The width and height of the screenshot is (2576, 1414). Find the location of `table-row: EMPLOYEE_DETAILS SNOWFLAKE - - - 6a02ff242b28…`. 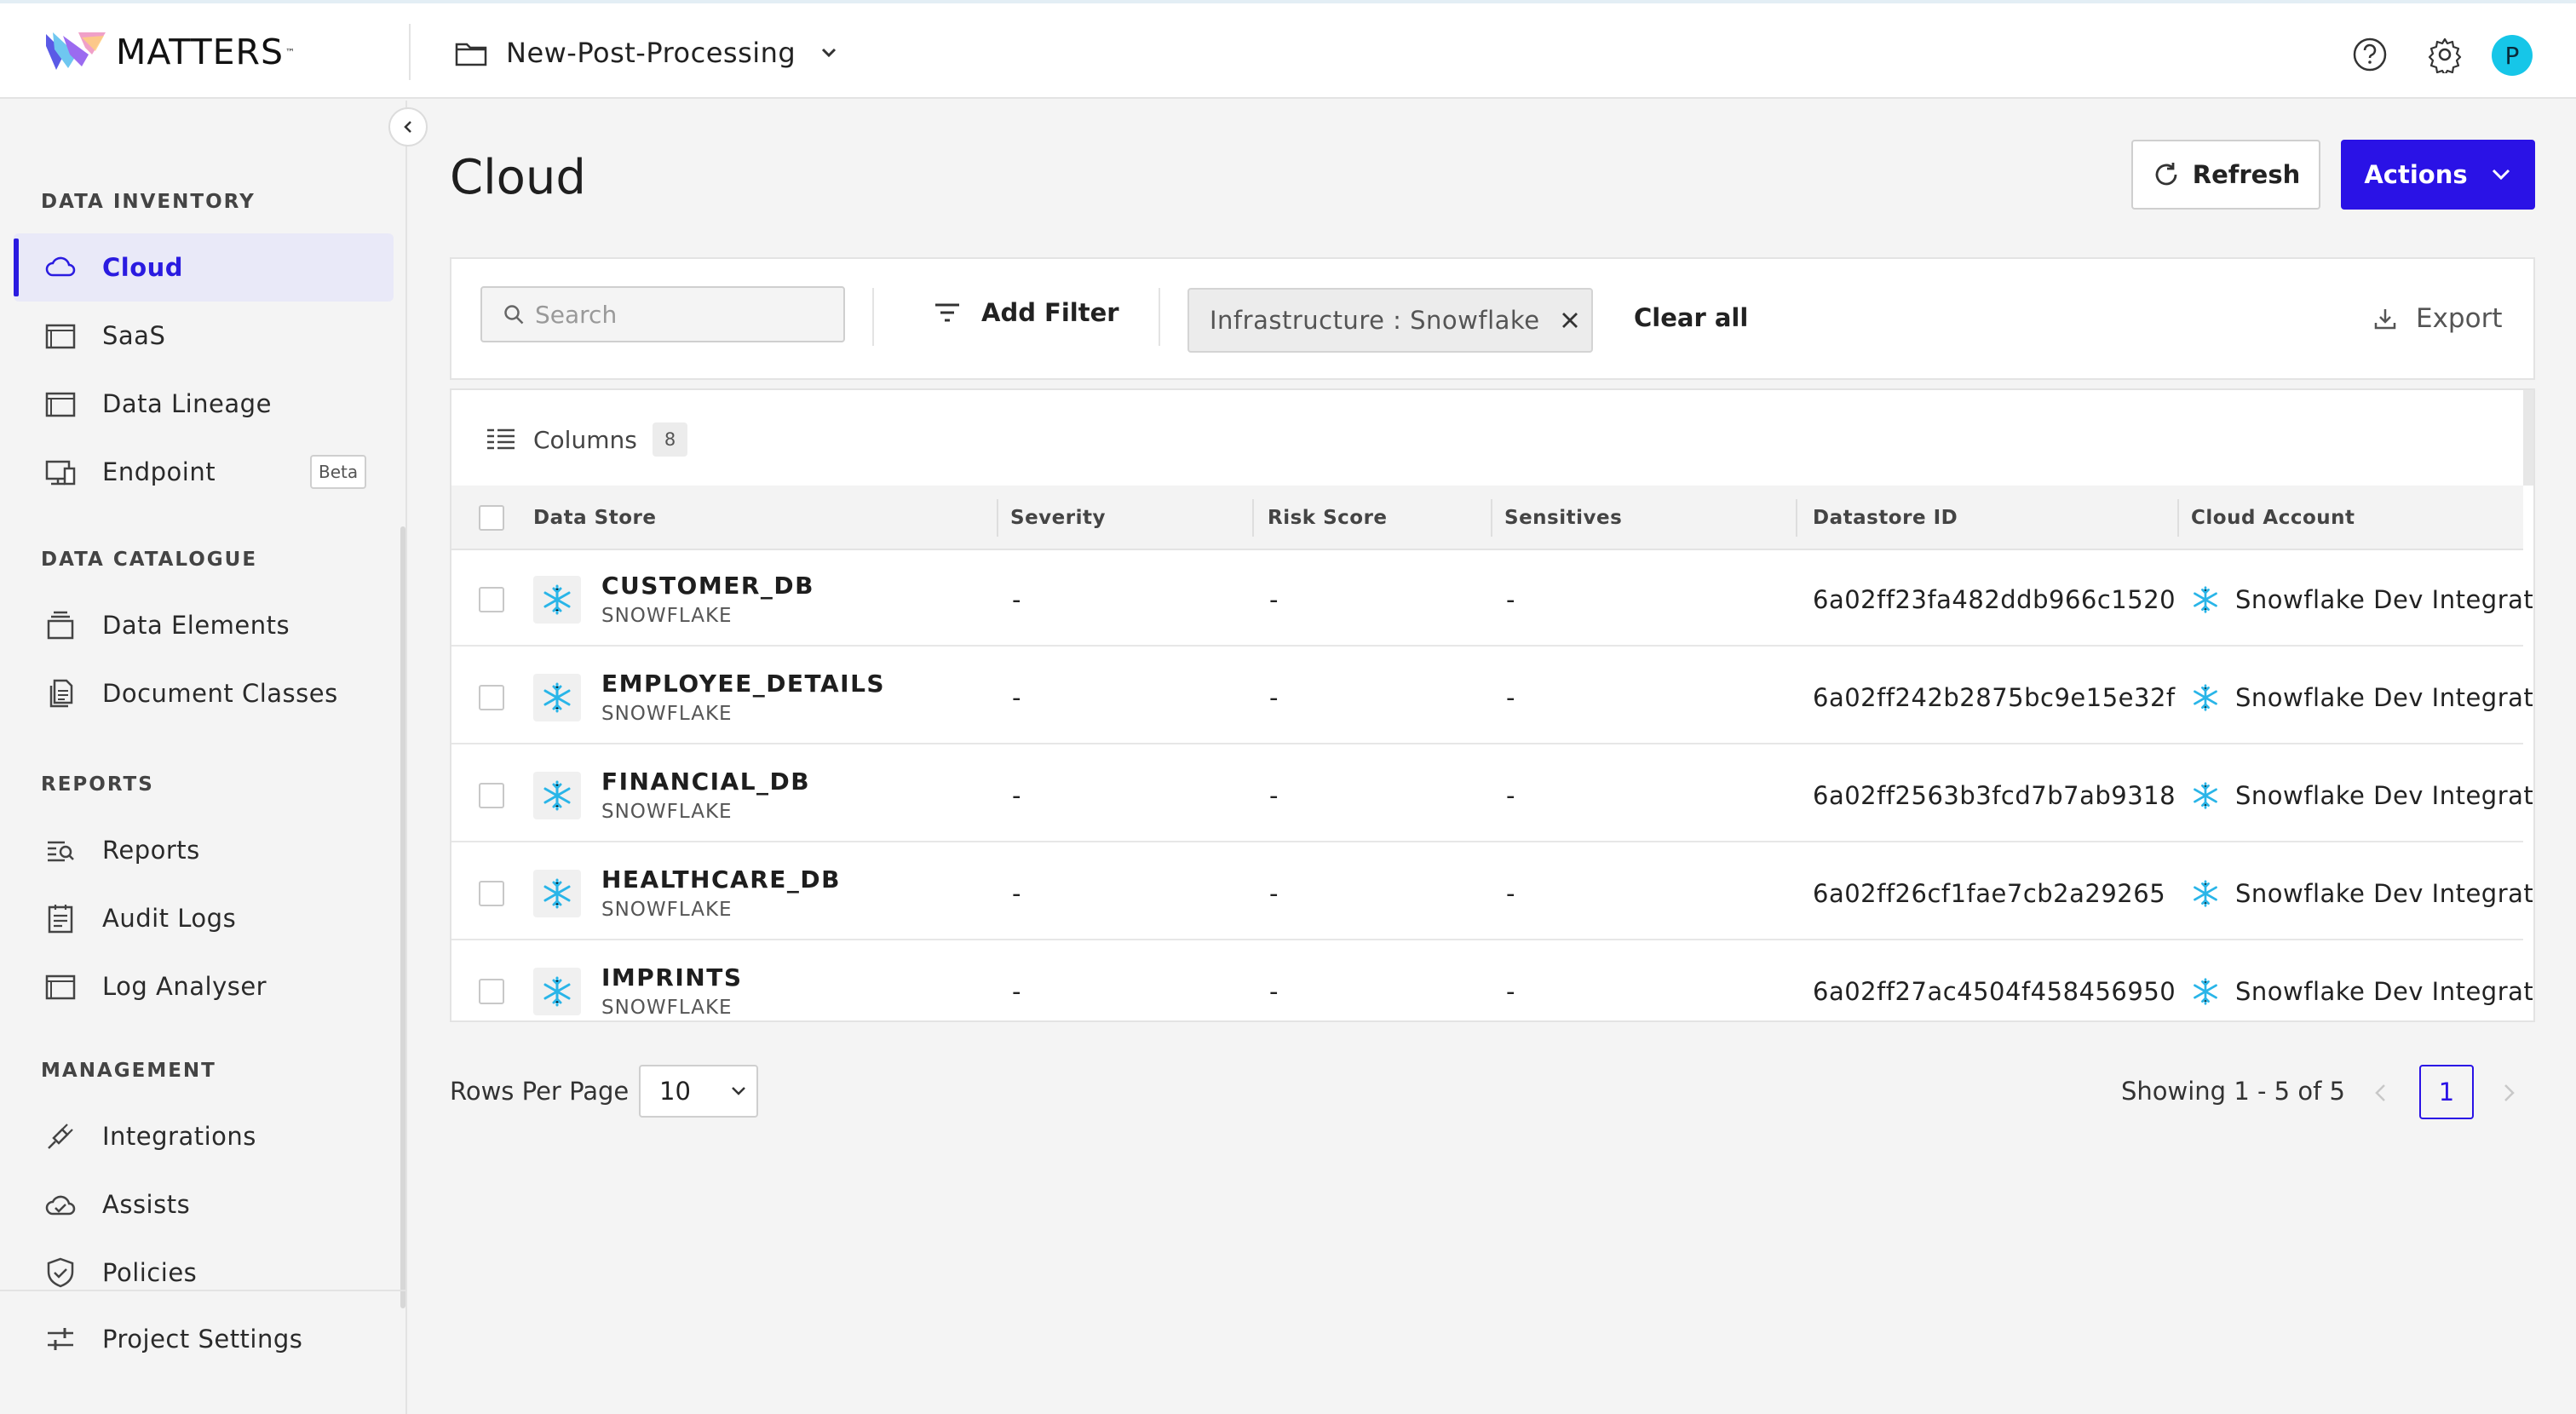

table-row: EMPLOYEE_DETAILS SNOWFLAKE - - - 6a02ff242b28… is located at coordinates (1492, 697).